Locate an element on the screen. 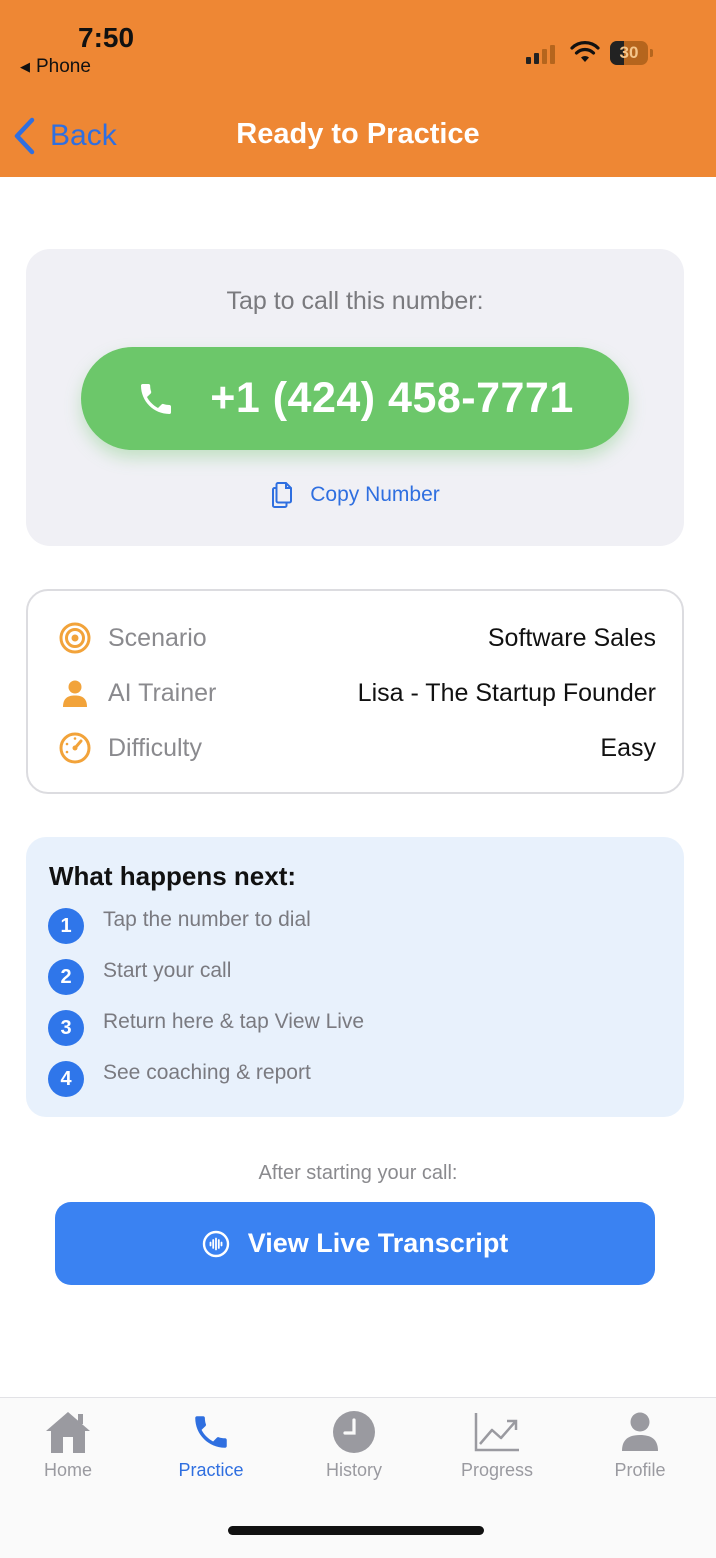 Image resolution: width=716 pixels, height=1558 pixels. step-text: Tap the number to dial is located at coordinates (207, 919).